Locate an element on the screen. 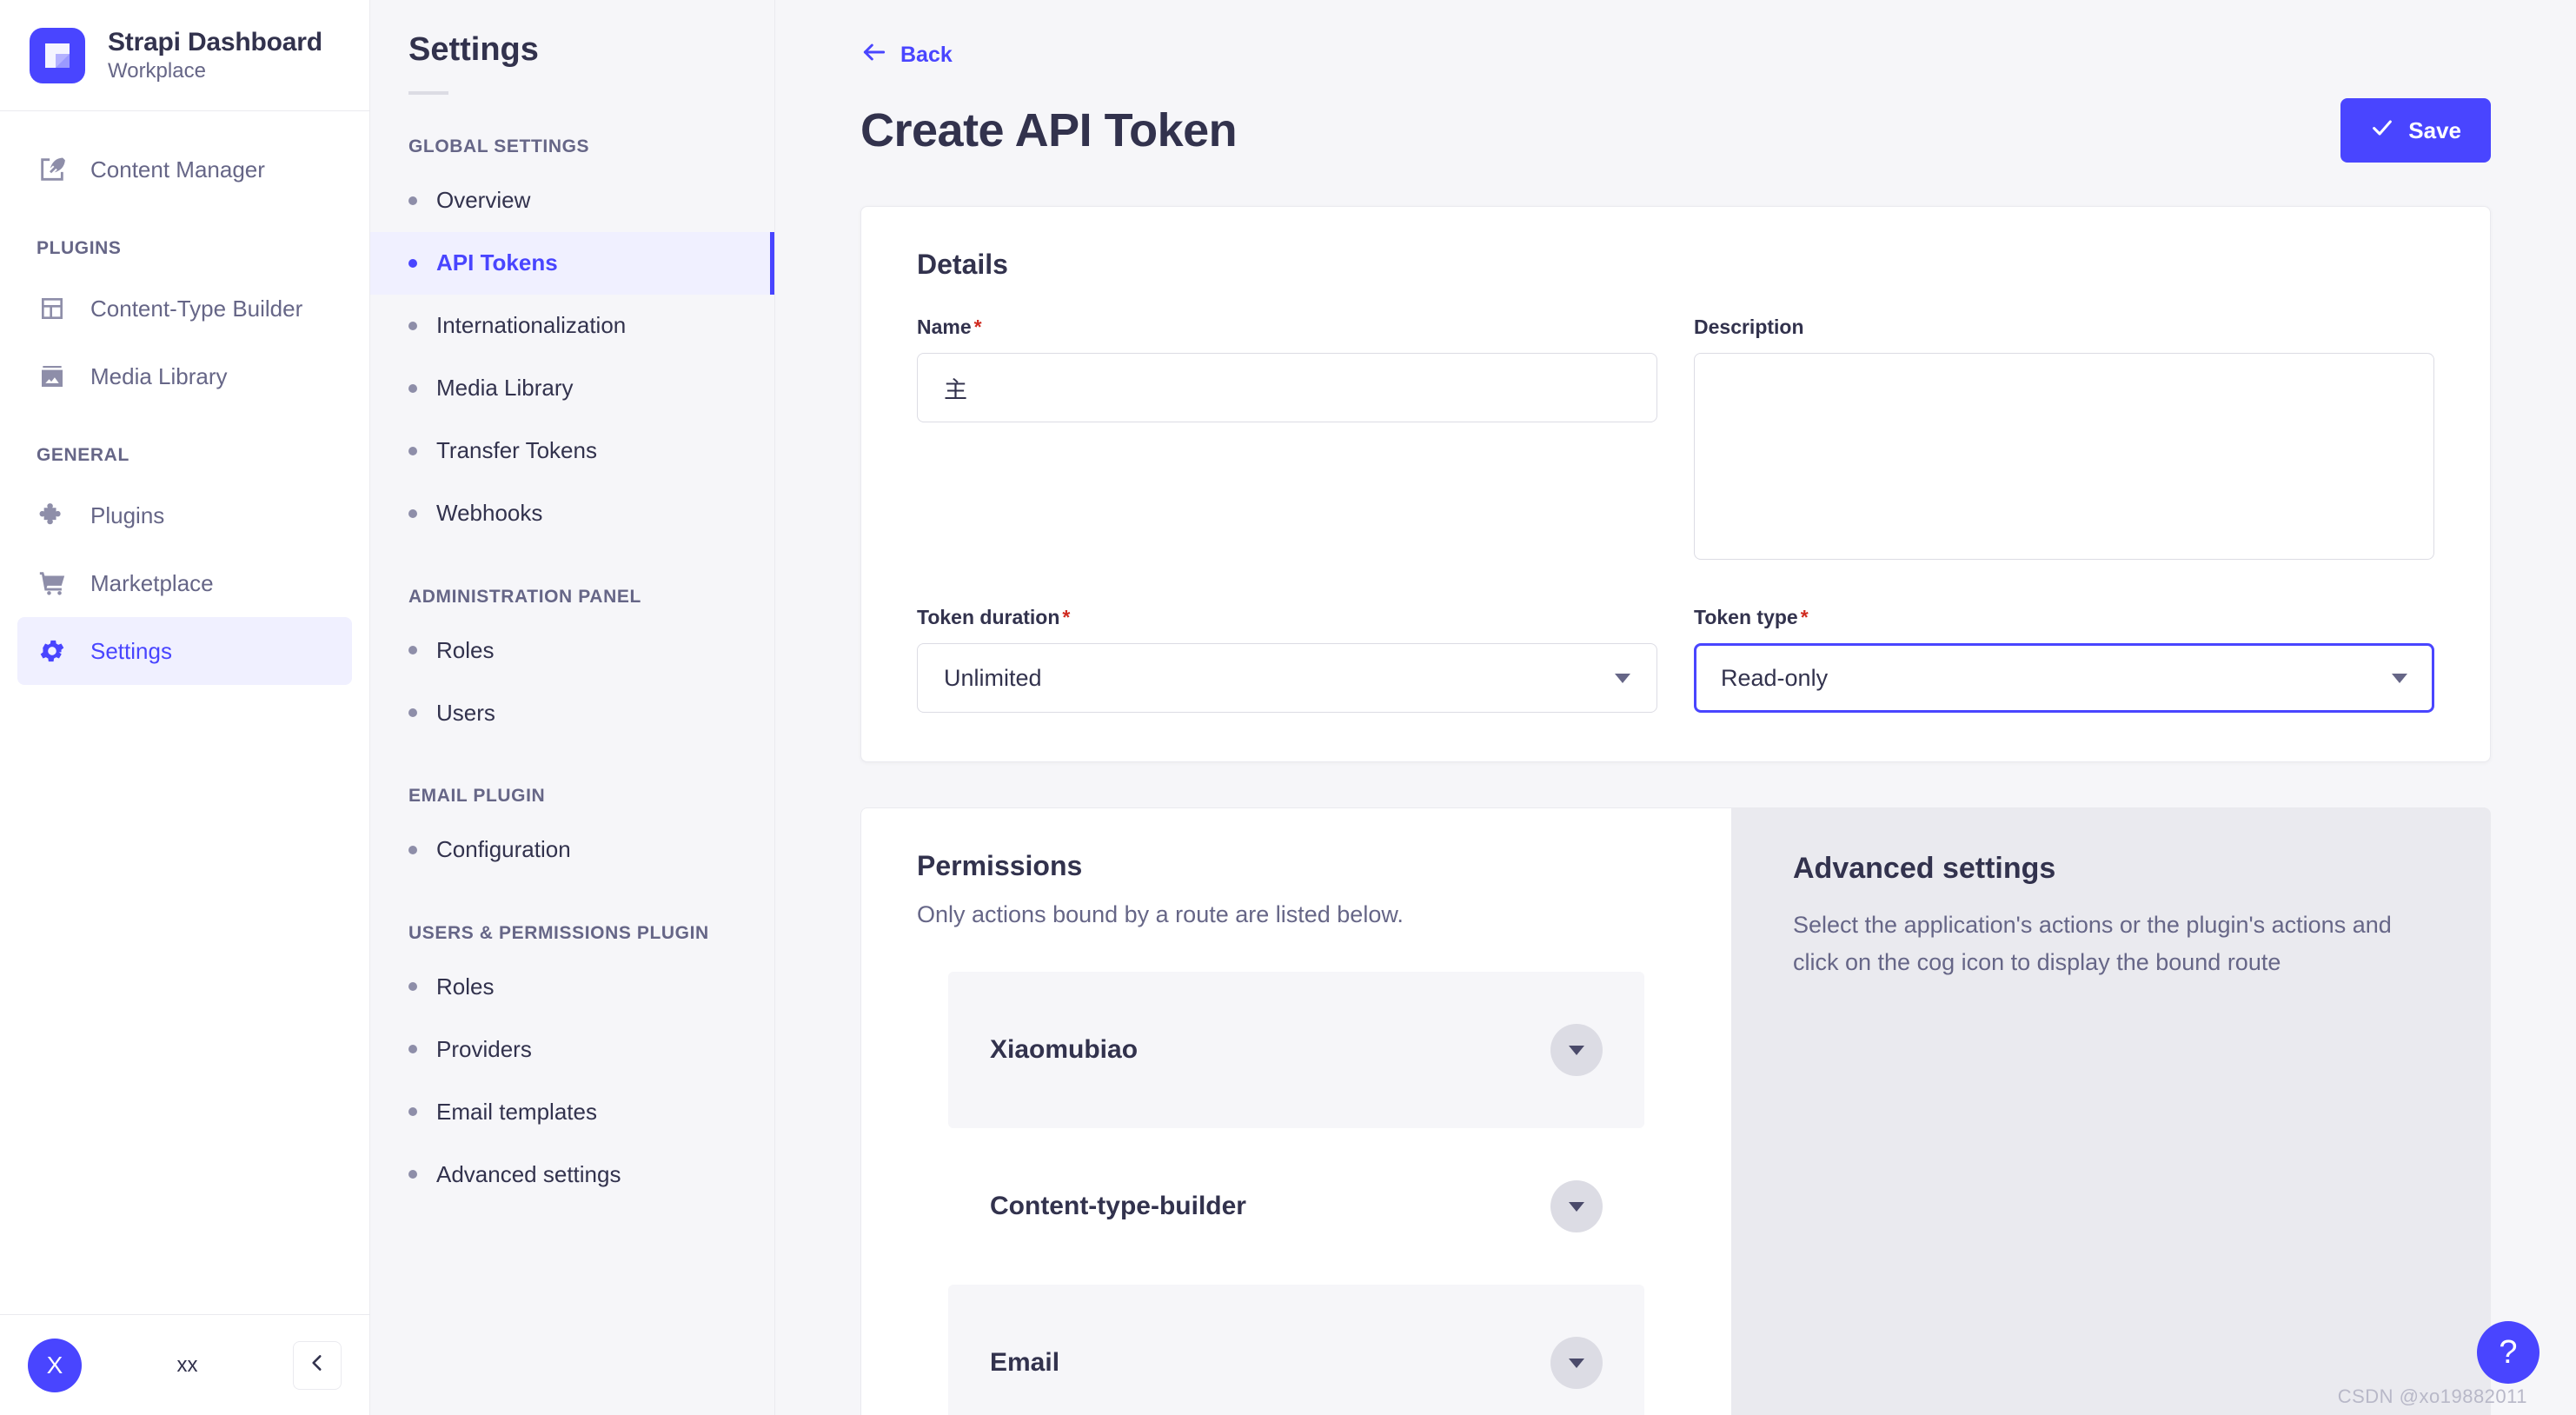 This screenshot has width=2576, height=1415. token-duration-select: Unlimited is located at coordinates (1287, 678).